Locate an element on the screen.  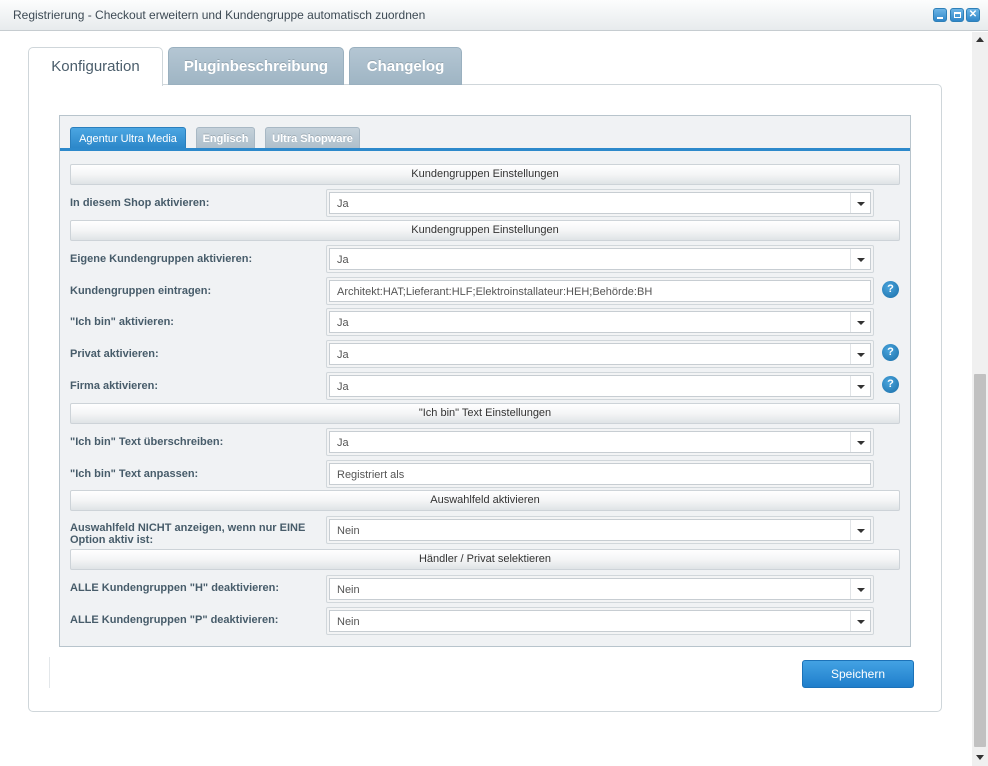
hide-single-select: Nein is located at coordinates (600, 530).